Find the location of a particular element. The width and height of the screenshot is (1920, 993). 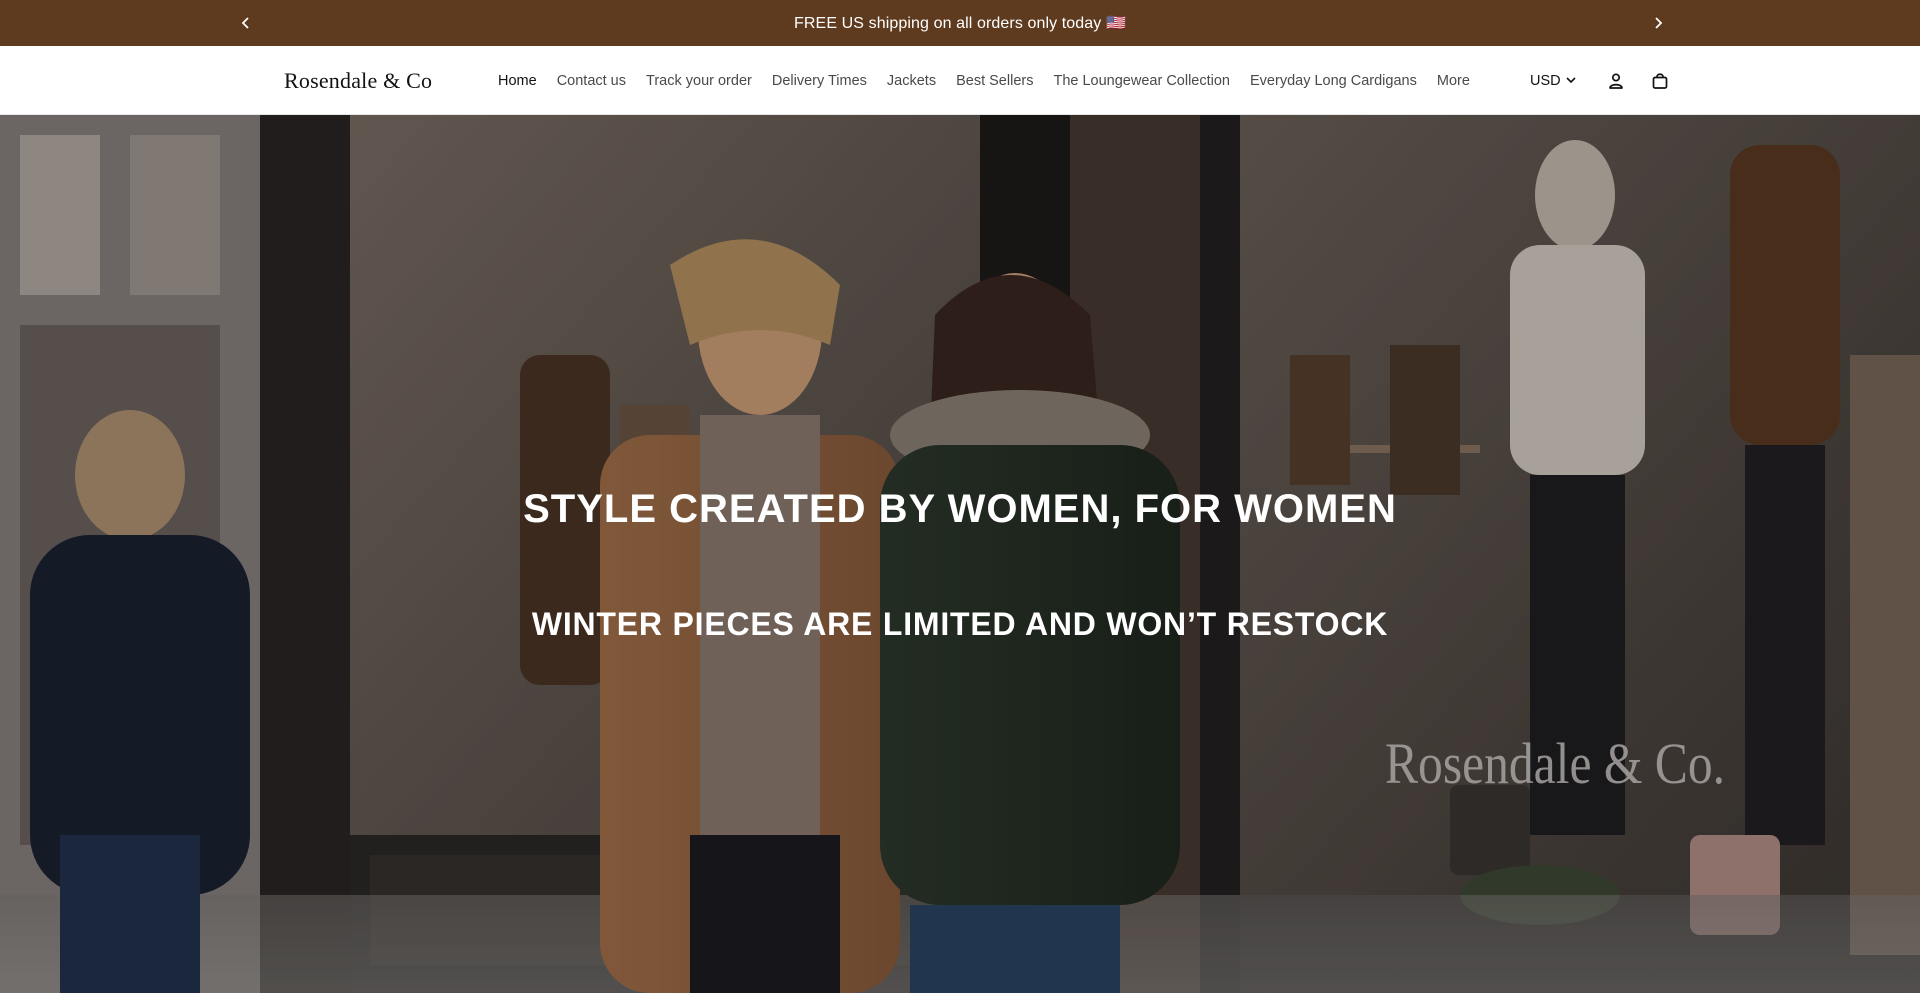

nav-item-best-sellers: Best Sellers is located at coordinates (994, 81).